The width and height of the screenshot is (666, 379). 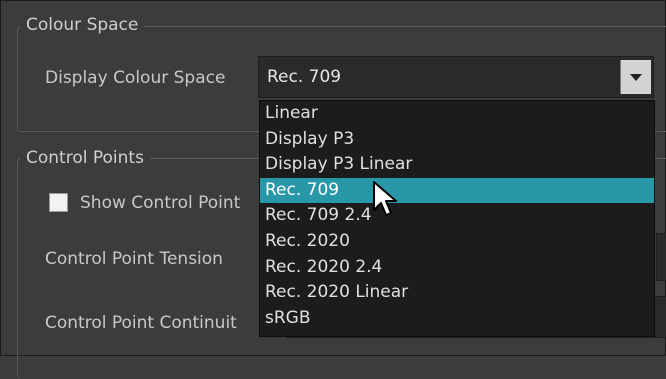 I want to click on dropdown-option-display-p3-linear: Display P3 Linear, so click(x=457, y=165).